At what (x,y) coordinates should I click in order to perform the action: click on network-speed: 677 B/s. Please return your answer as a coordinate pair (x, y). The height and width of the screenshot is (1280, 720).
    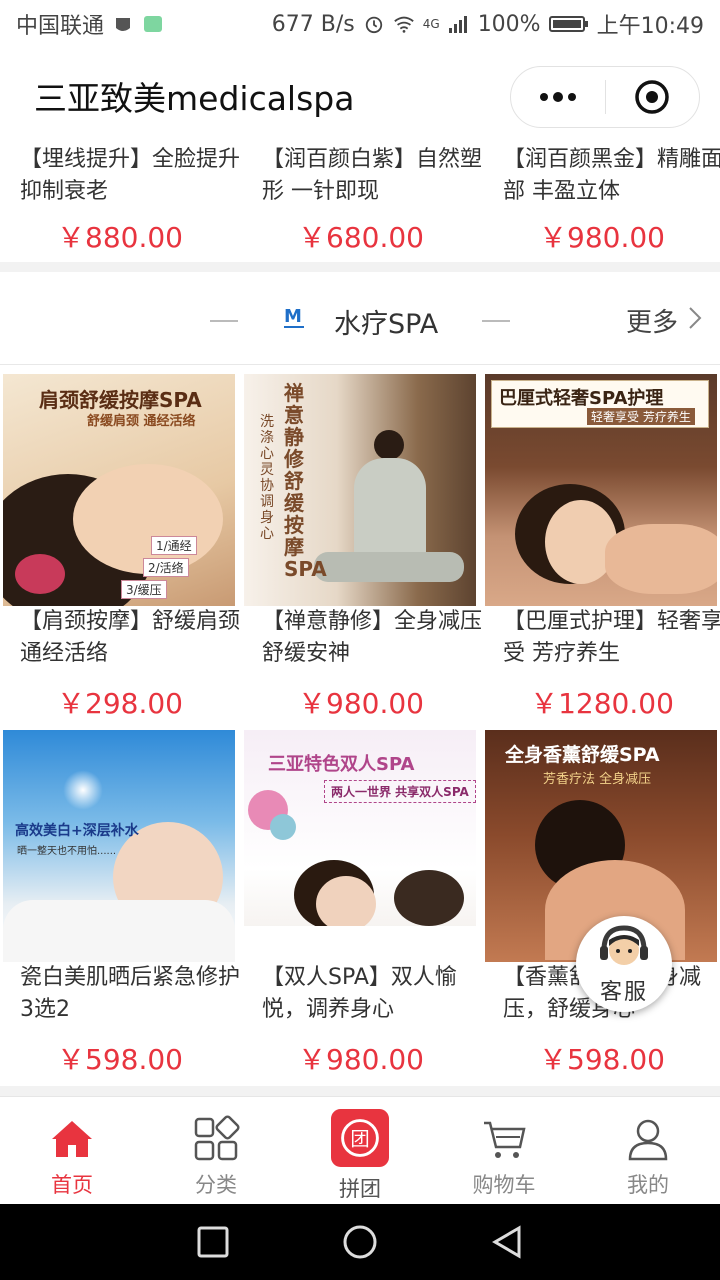
    Looking at the image, I should click on (313, 24).